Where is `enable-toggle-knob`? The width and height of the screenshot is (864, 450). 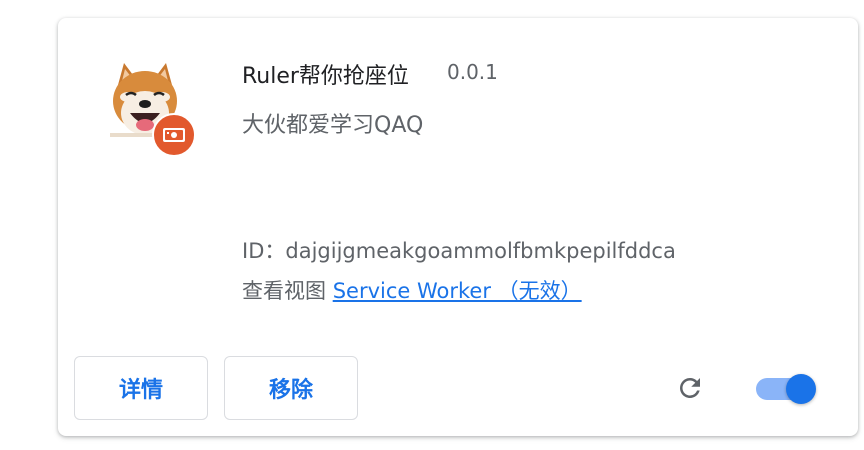 enable-toggle-knob is located at coordinates (801, 389).